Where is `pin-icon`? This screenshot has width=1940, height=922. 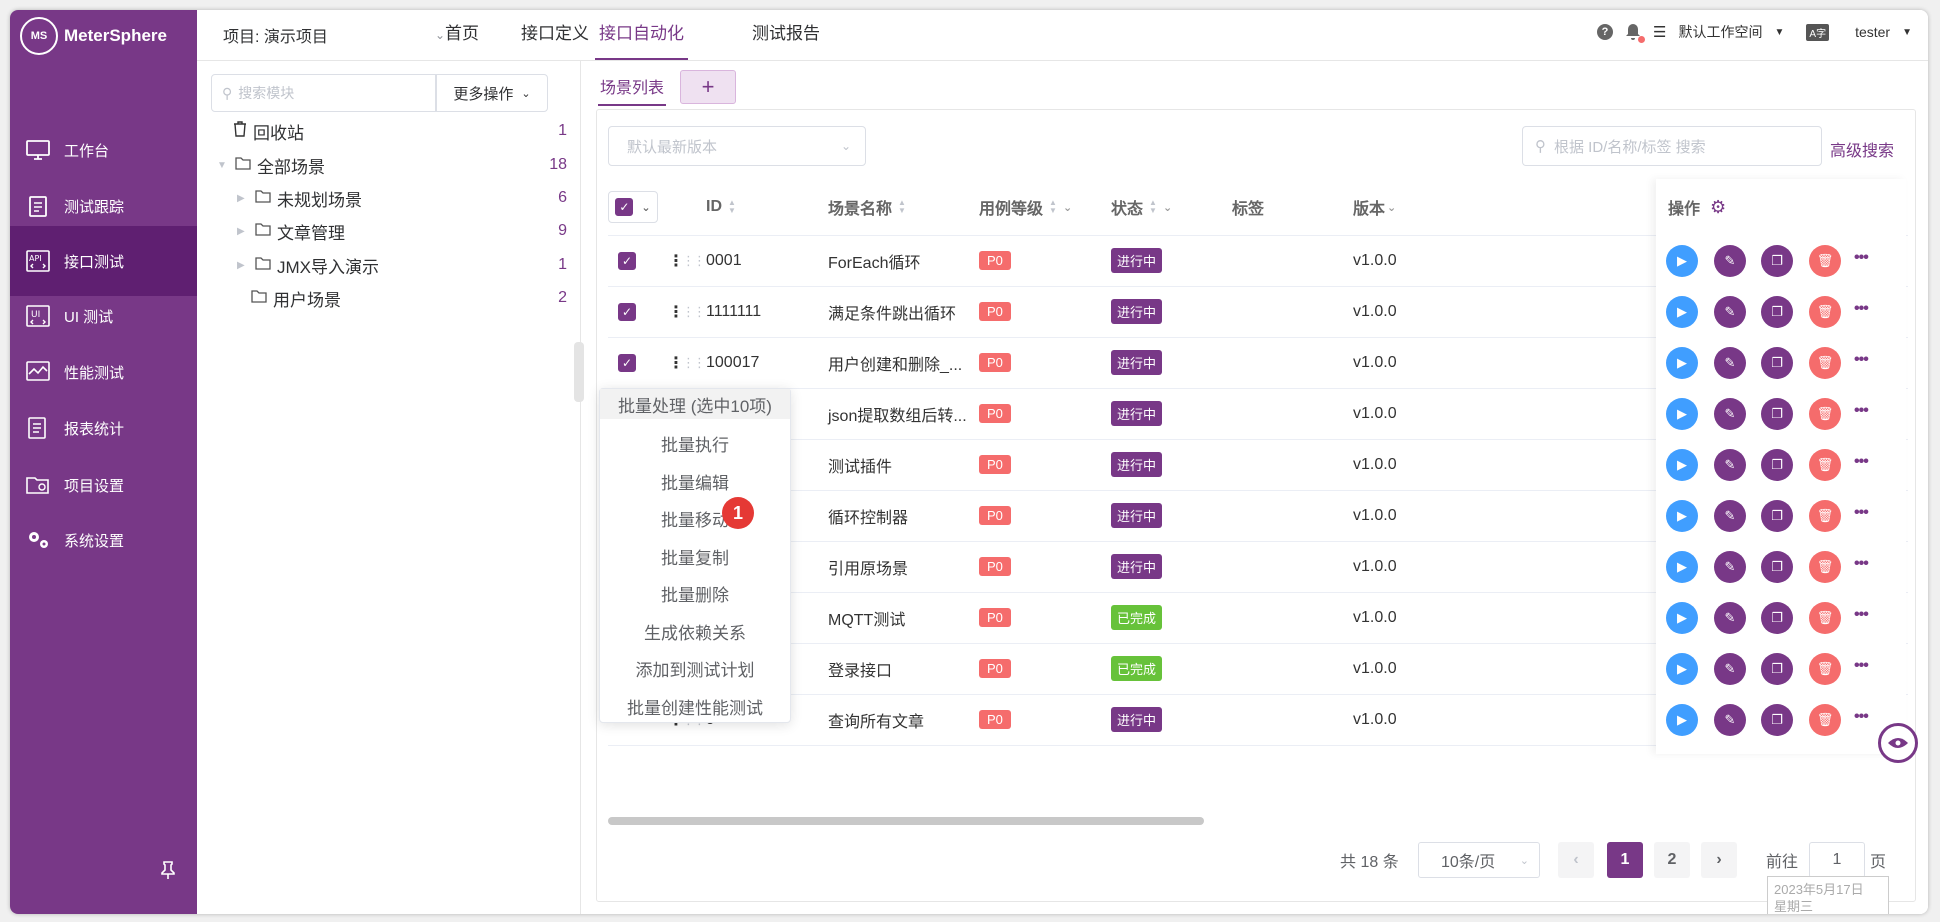 pin-icon is located at coordinates (168, 870).